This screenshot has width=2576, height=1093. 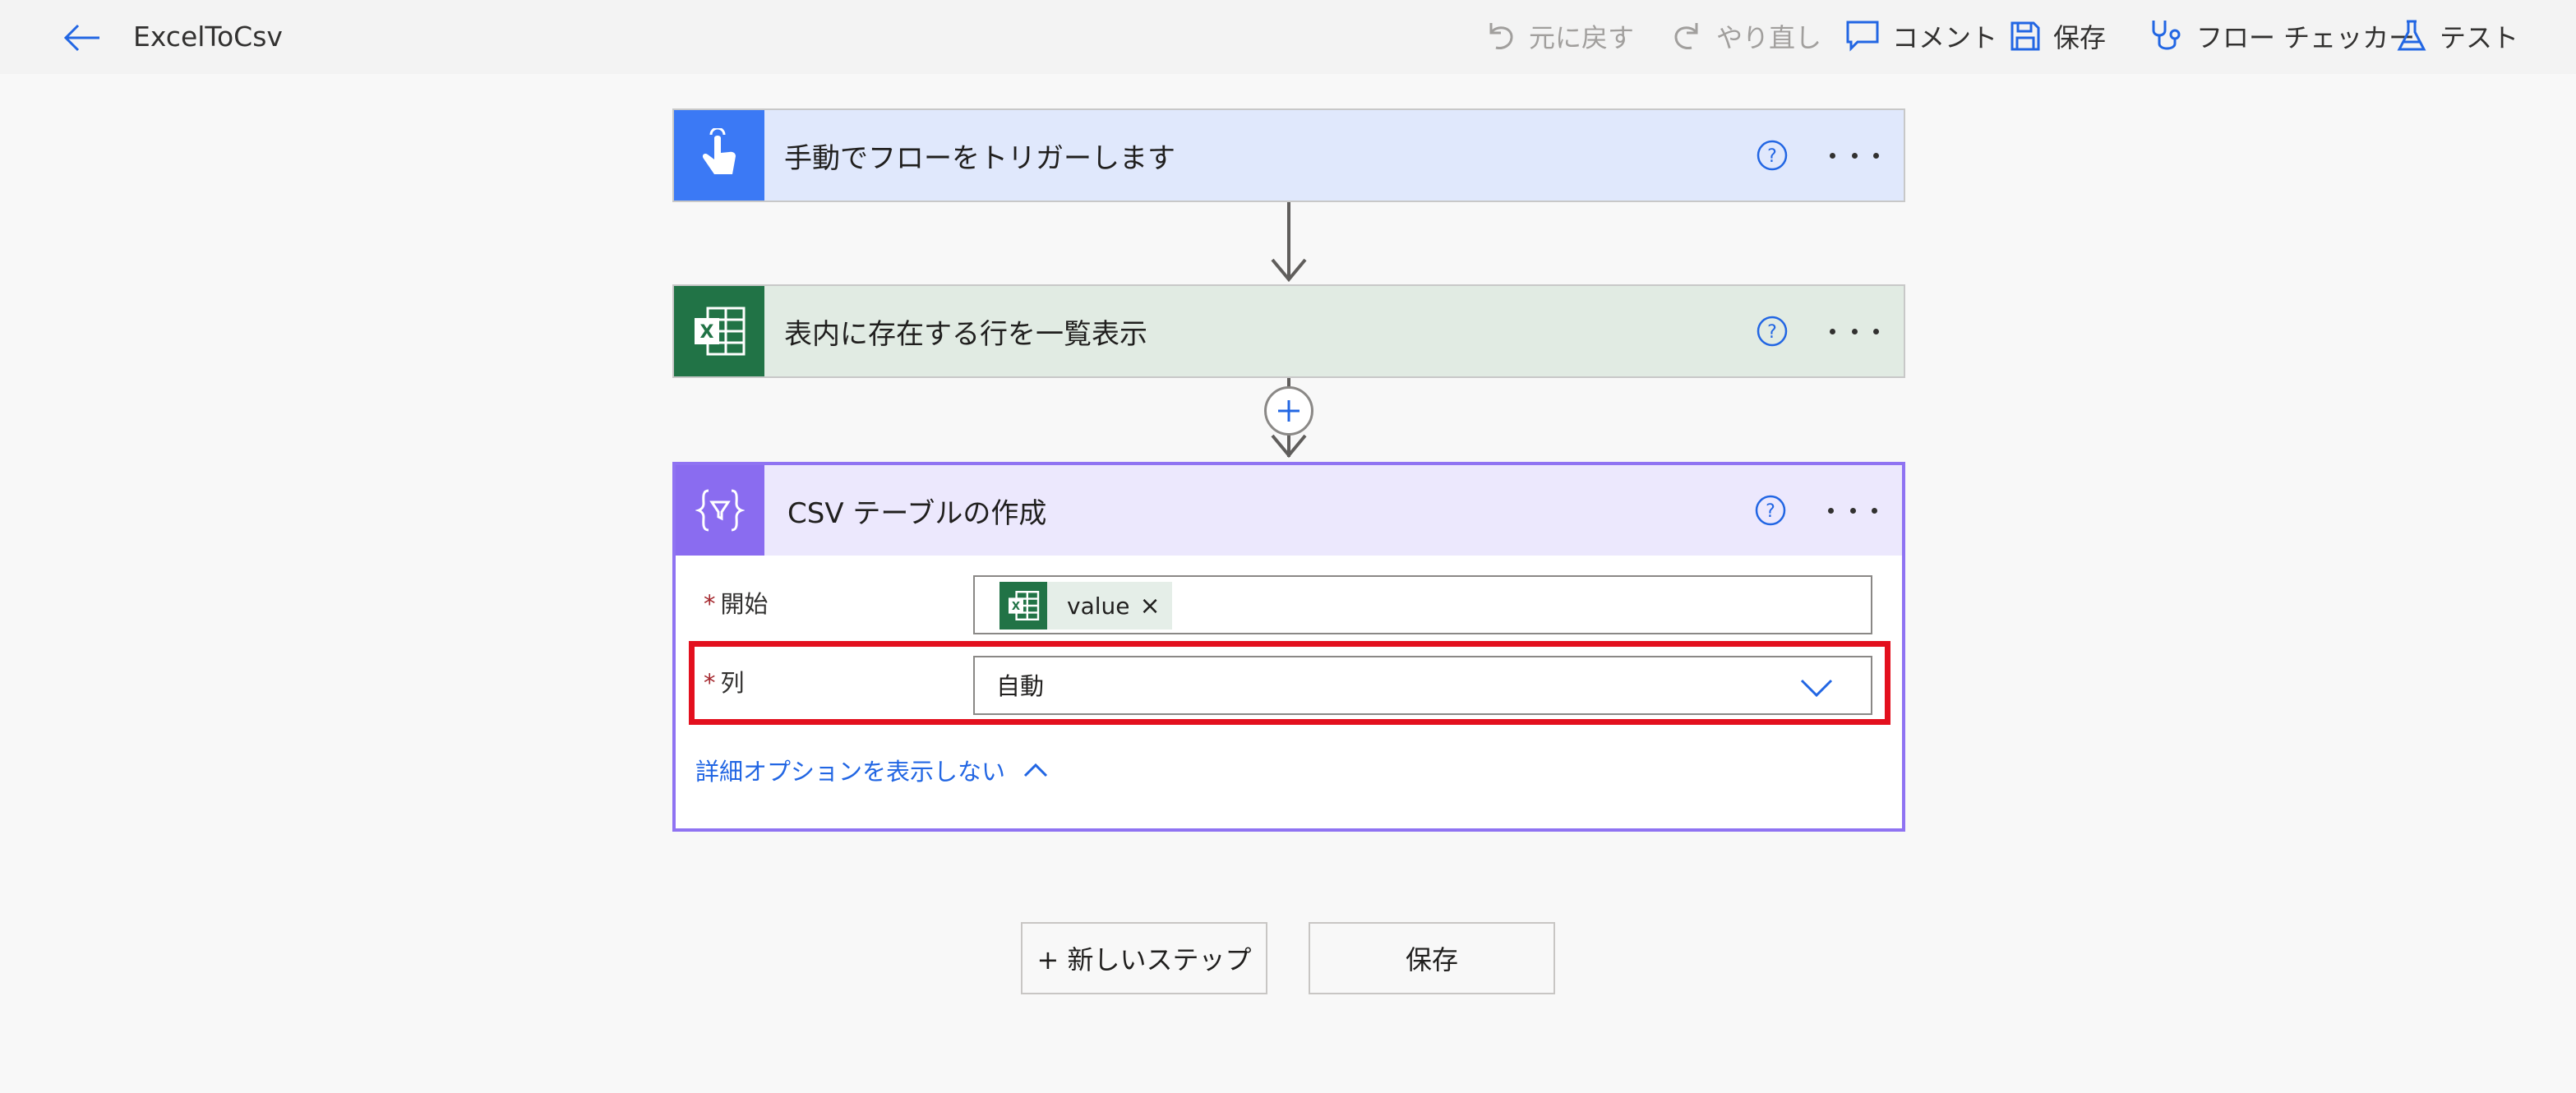 I want to click on bottom-save-button: 保存, so click(x=1432, y=958).